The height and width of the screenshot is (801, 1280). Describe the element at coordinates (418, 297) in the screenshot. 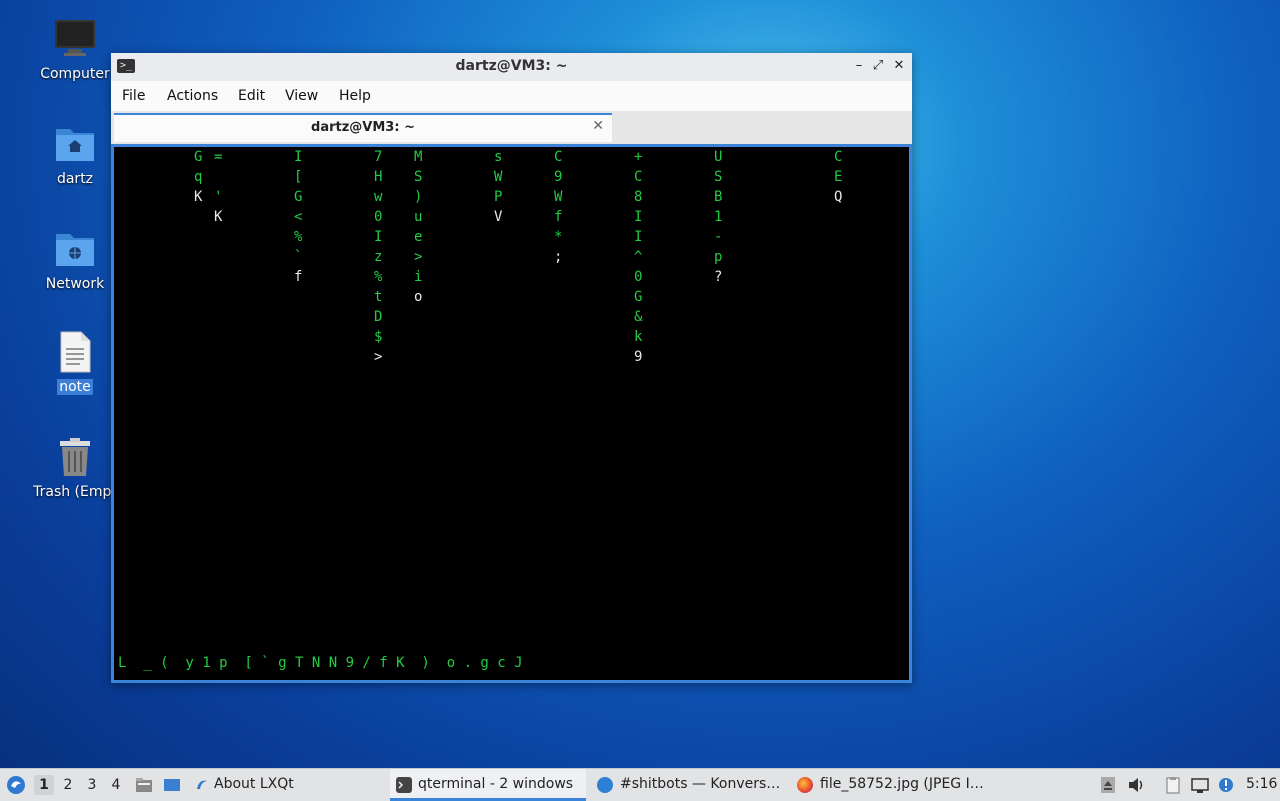

I see `rain-glyph: o` at that location.